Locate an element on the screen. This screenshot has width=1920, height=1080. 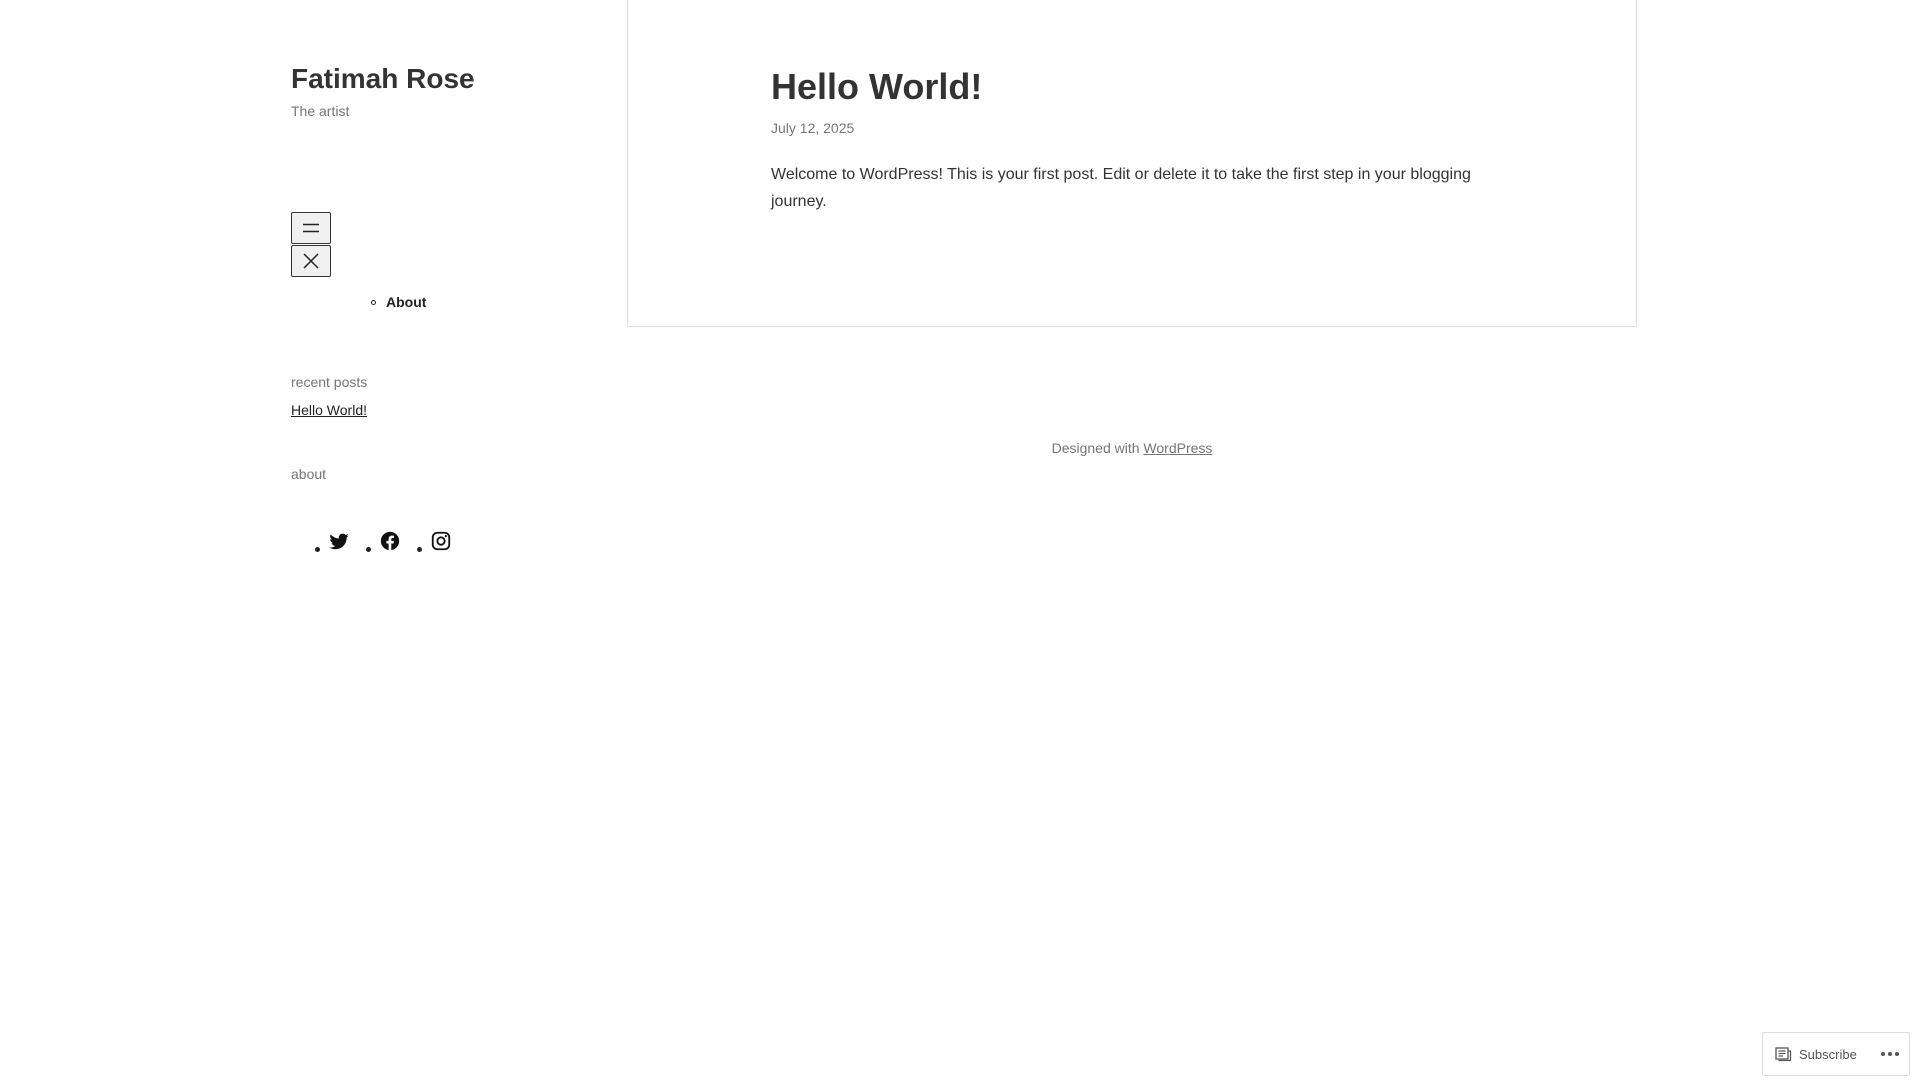
footer-text: Designed with is located at coordinates (1095, 448).